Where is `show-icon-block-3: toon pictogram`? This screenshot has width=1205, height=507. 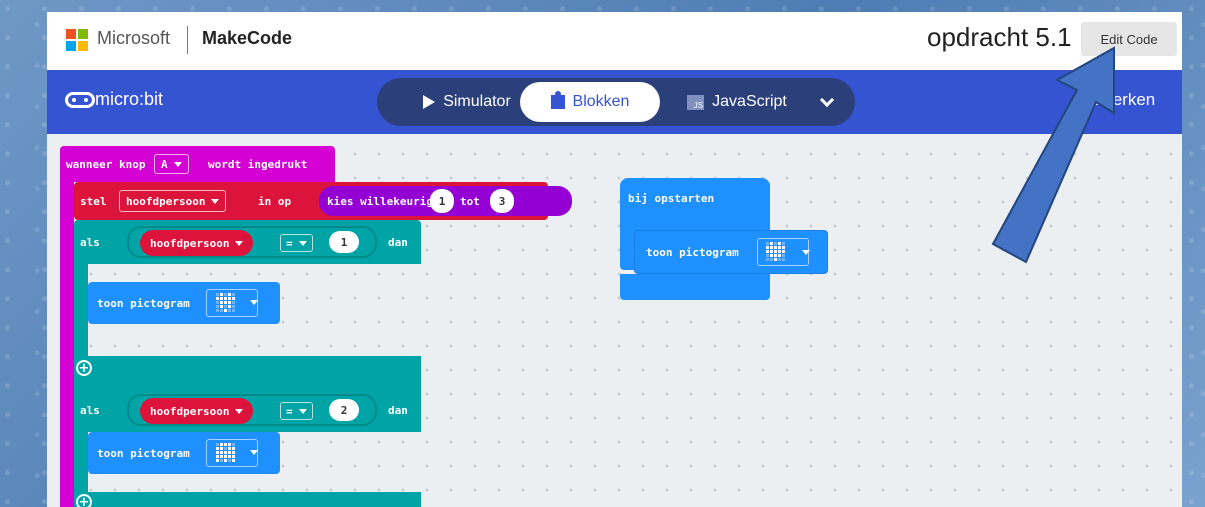
show-icon-block-3: toon pictogram is located at coordinates (731, 252).